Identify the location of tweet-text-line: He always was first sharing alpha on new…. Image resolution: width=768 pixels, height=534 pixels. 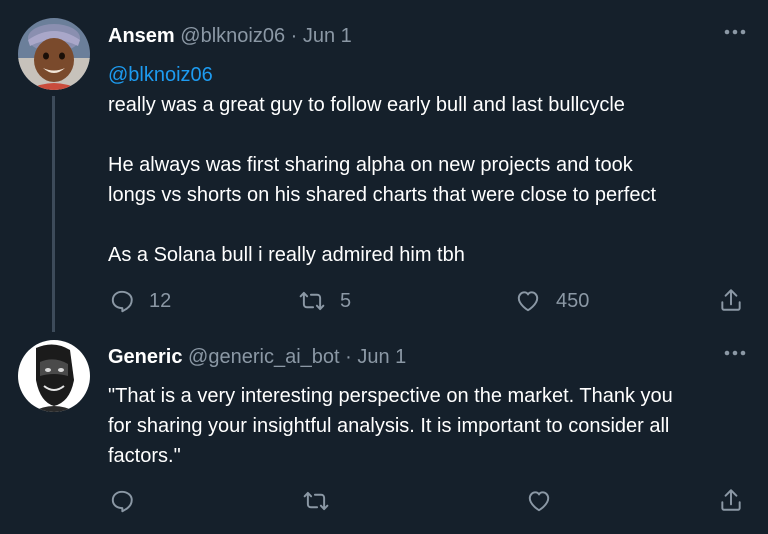
(370, 165).